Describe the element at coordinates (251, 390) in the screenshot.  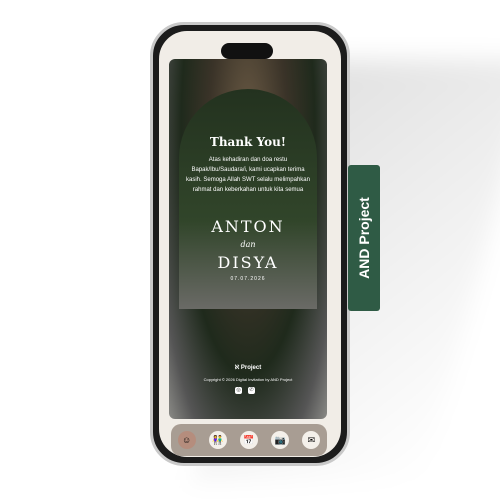
I see `phone-icon: ✆` at that location.